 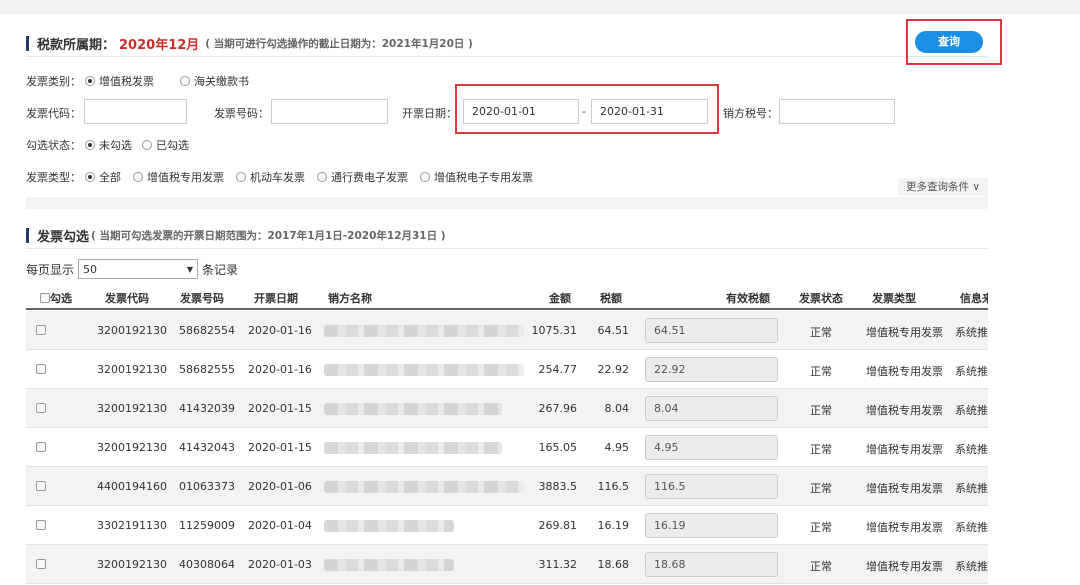 I want to click on date-highlight-box, so click(x=587, y=109).